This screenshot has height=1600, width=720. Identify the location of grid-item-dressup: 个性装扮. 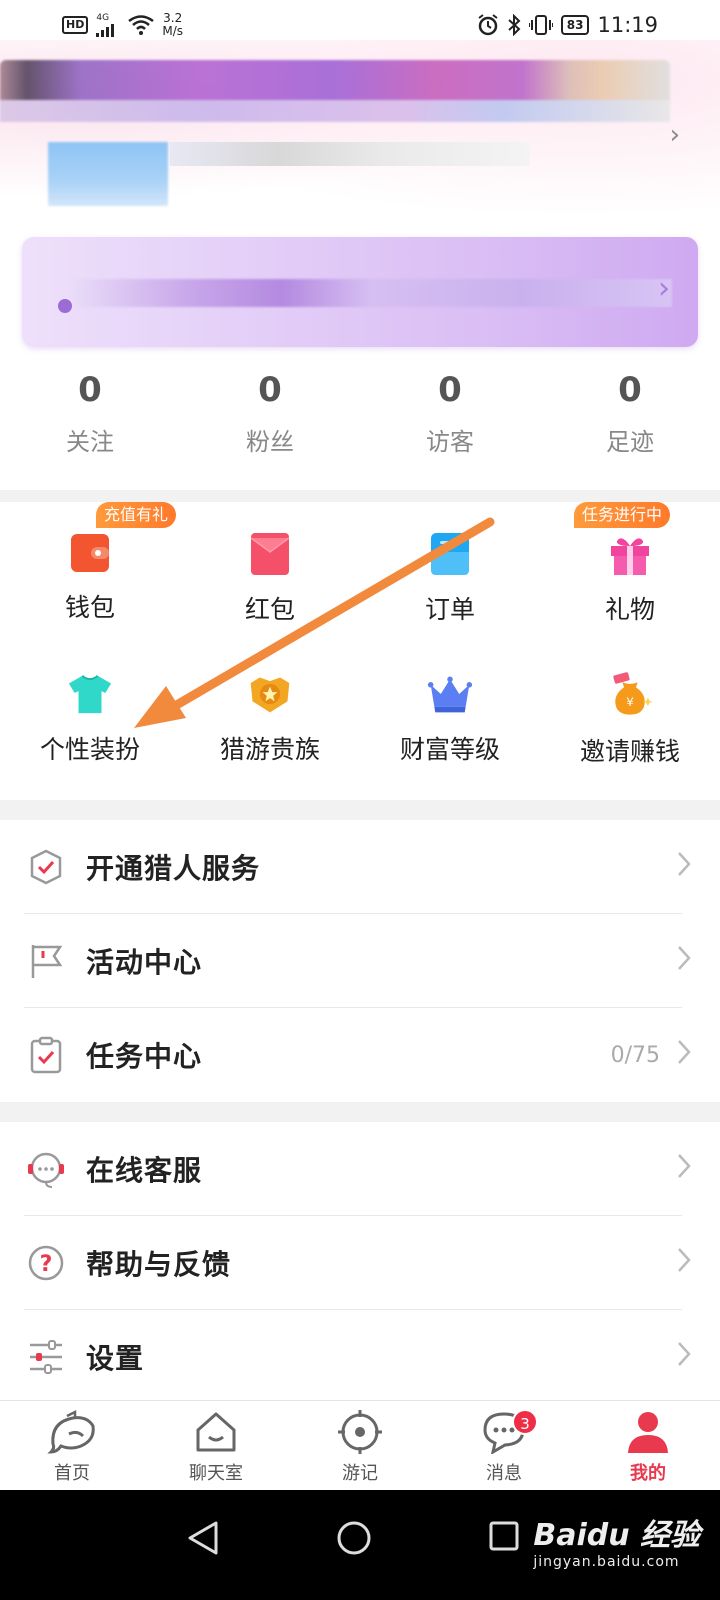
(90, 703).